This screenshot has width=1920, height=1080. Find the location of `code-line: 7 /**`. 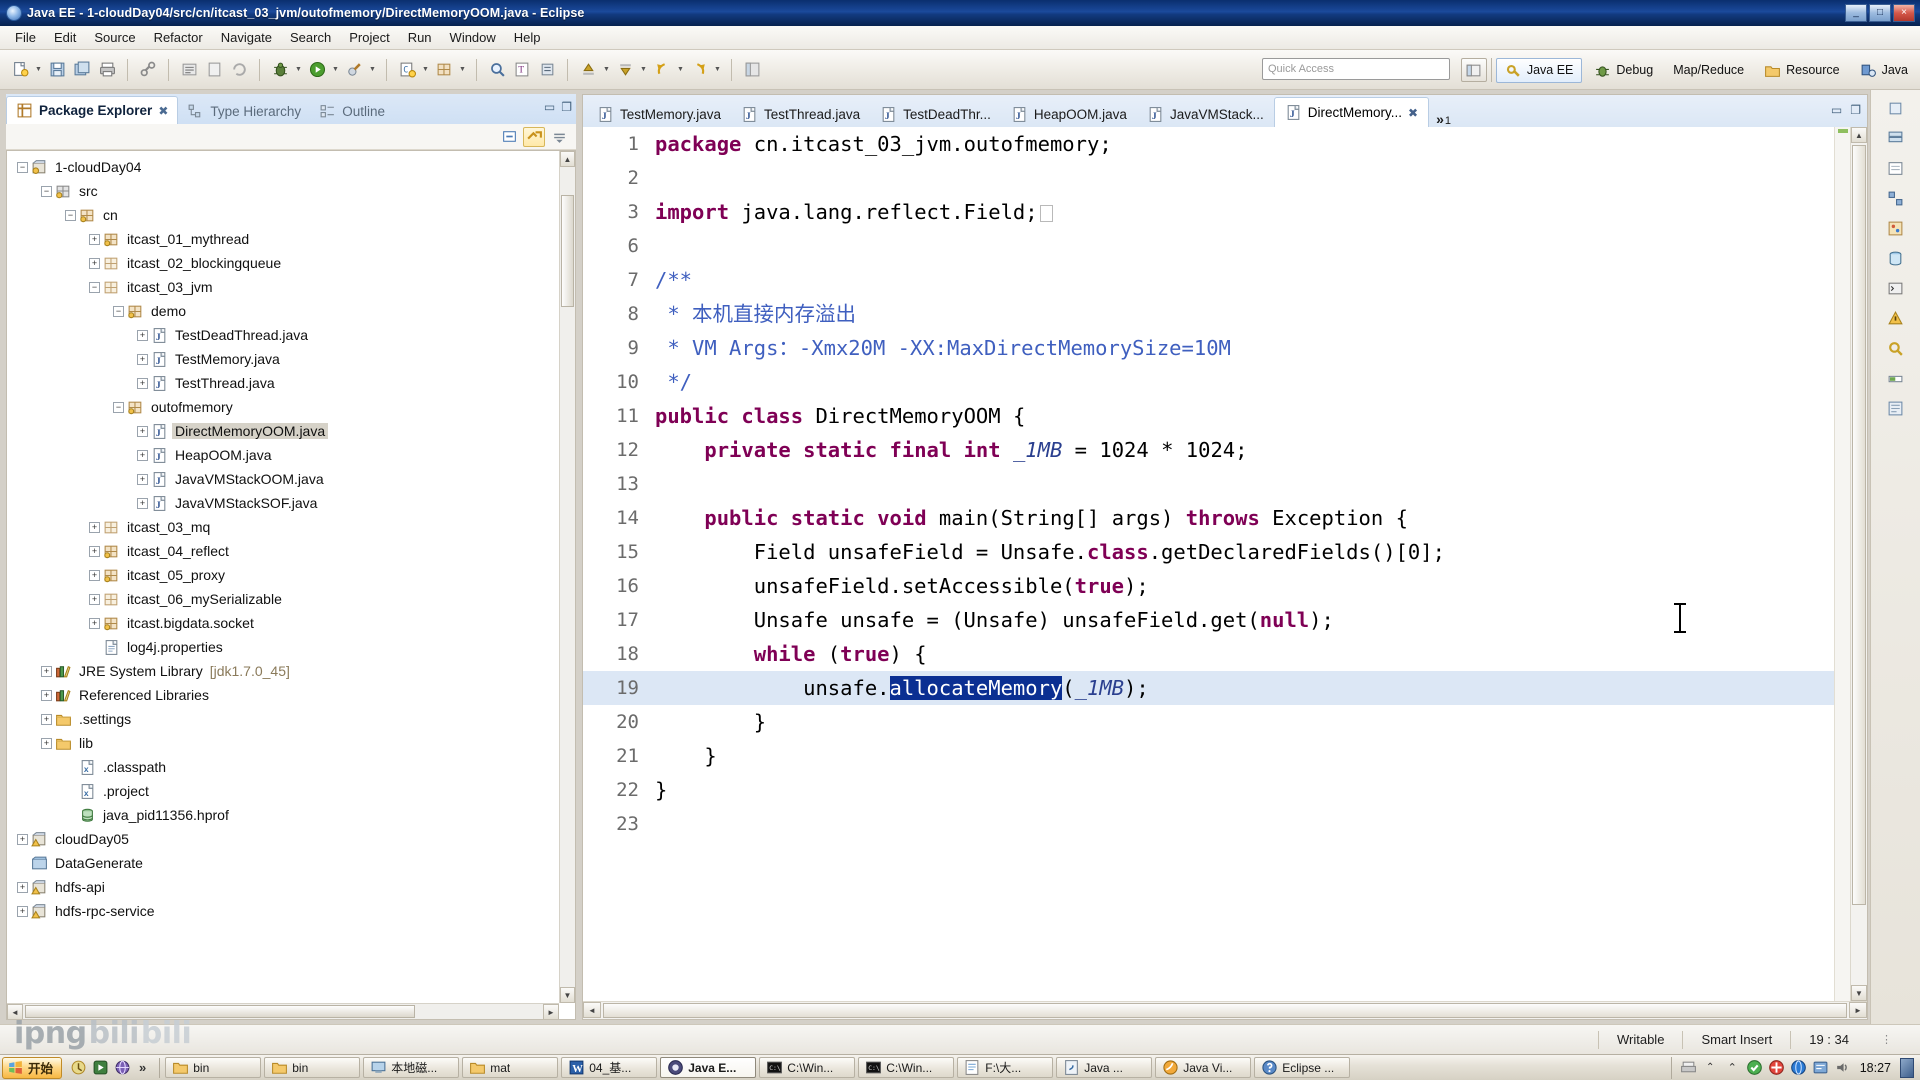

code-line: 7 /** is located at coordinates (1208, 280).